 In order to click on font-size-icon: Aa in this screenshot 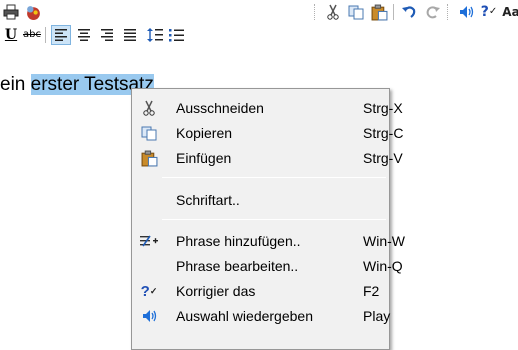, I will do `click(509, 12)`.